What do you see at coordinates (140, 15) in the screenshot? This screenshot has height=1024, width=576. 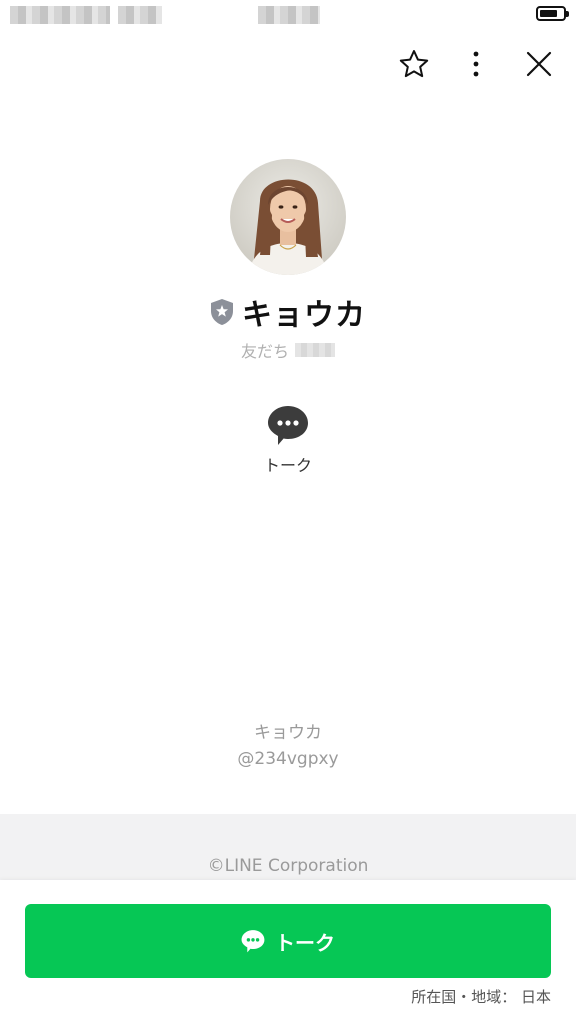 I see `status-blur-mid` at bounding box center [140, 15].